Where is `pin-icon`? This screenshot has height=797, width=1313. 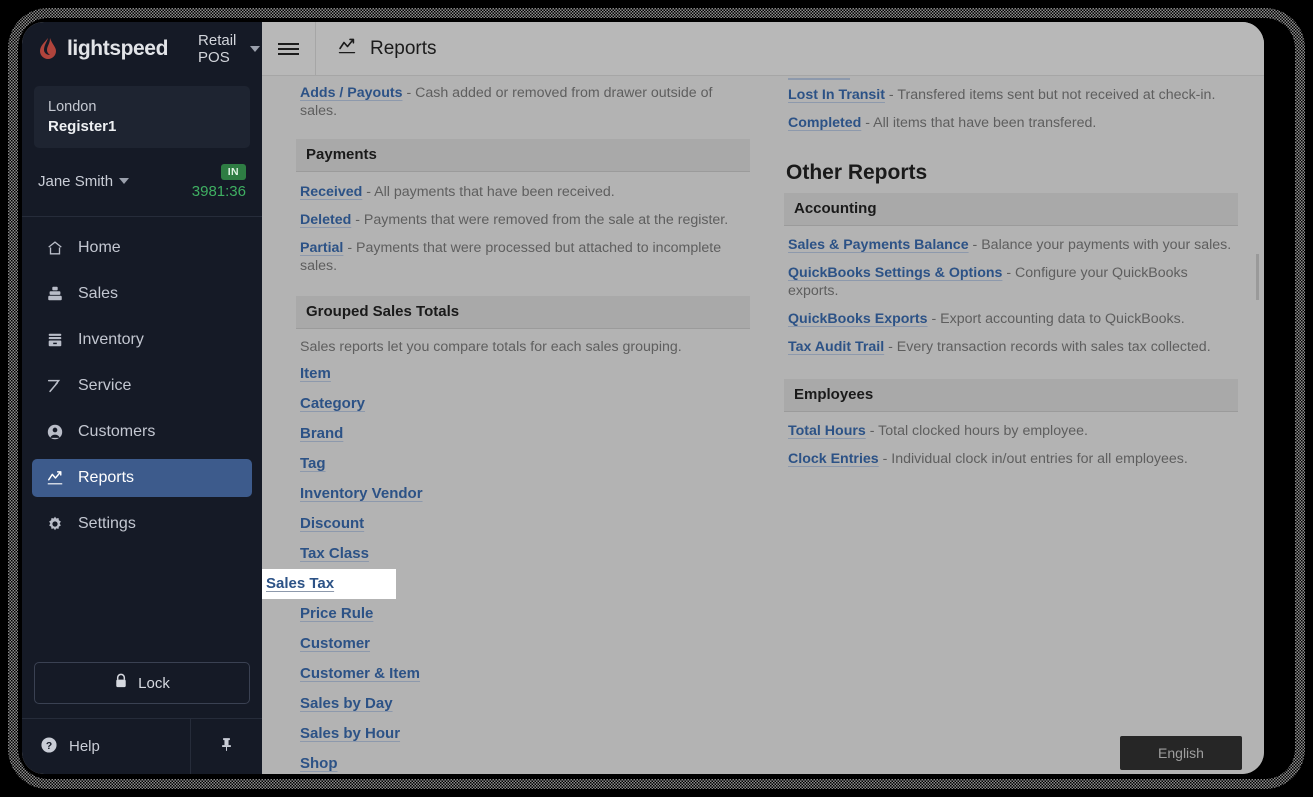 pin-icon is located at coordinates (226, 747).